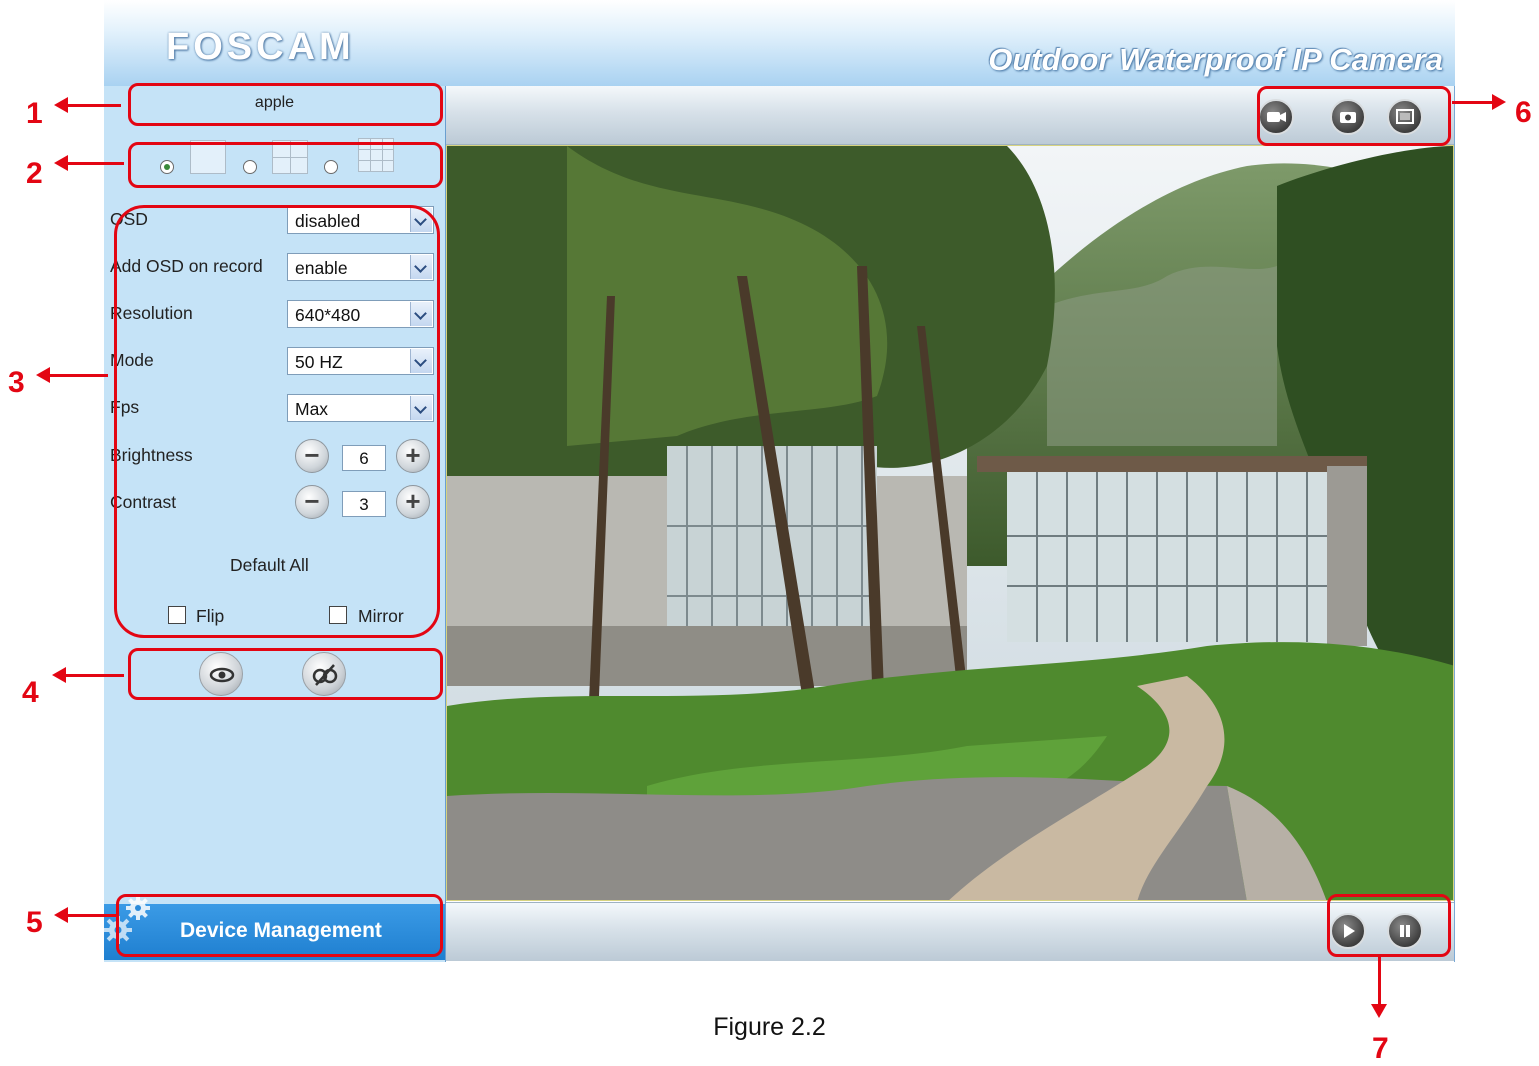 The height and width of the screenshot is (1066, 1539). What do you see at coordinates (1523, 112) in the screenshot?
I see `annotation-number-6: 6` at bounding box center [1523, 112].